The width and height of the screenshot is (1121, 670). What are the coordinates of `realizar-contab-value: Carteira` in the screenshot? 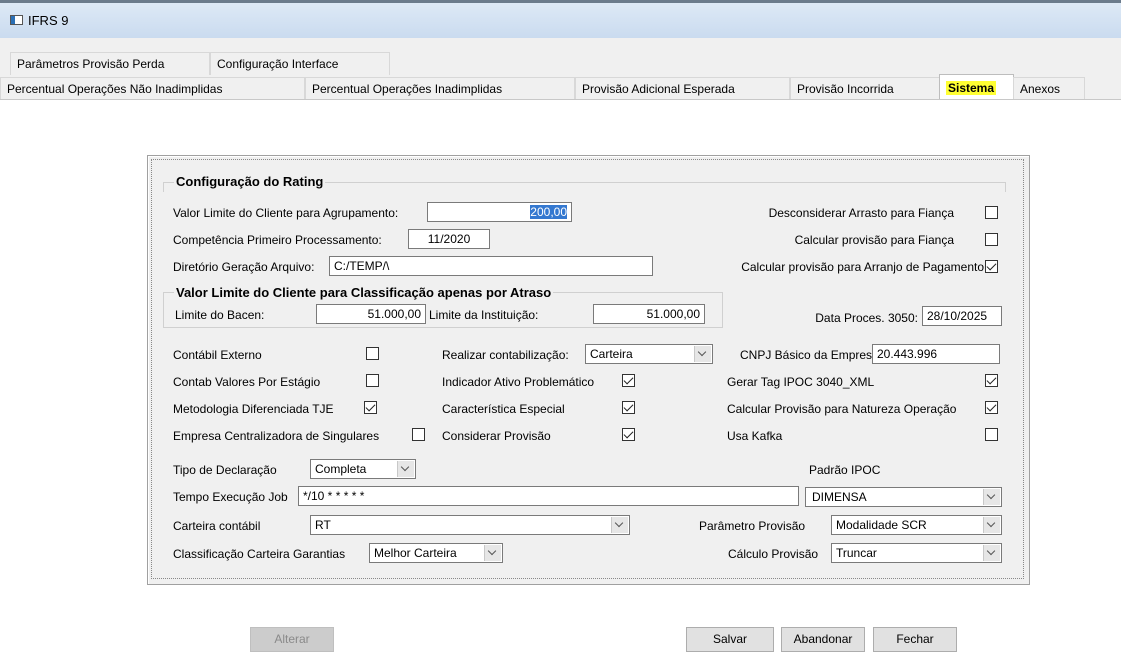 It's located at (611, 354).